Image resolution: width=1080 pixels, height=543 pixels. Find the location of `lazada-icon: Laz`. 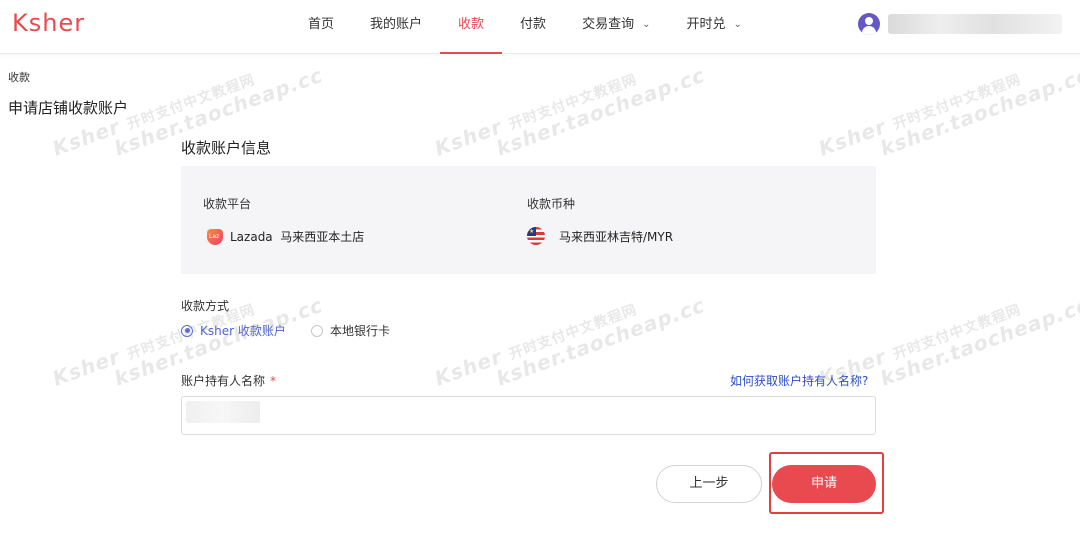

lazada-icon: Laz is located at coordinates (215, 236).